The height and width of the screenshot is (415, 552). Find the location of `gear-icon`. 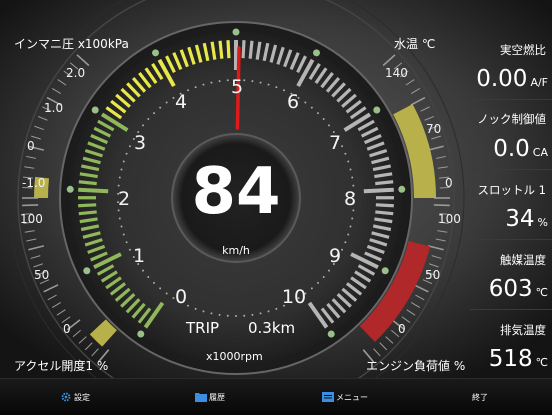

gear-icon is located at coordinates (66, 397).